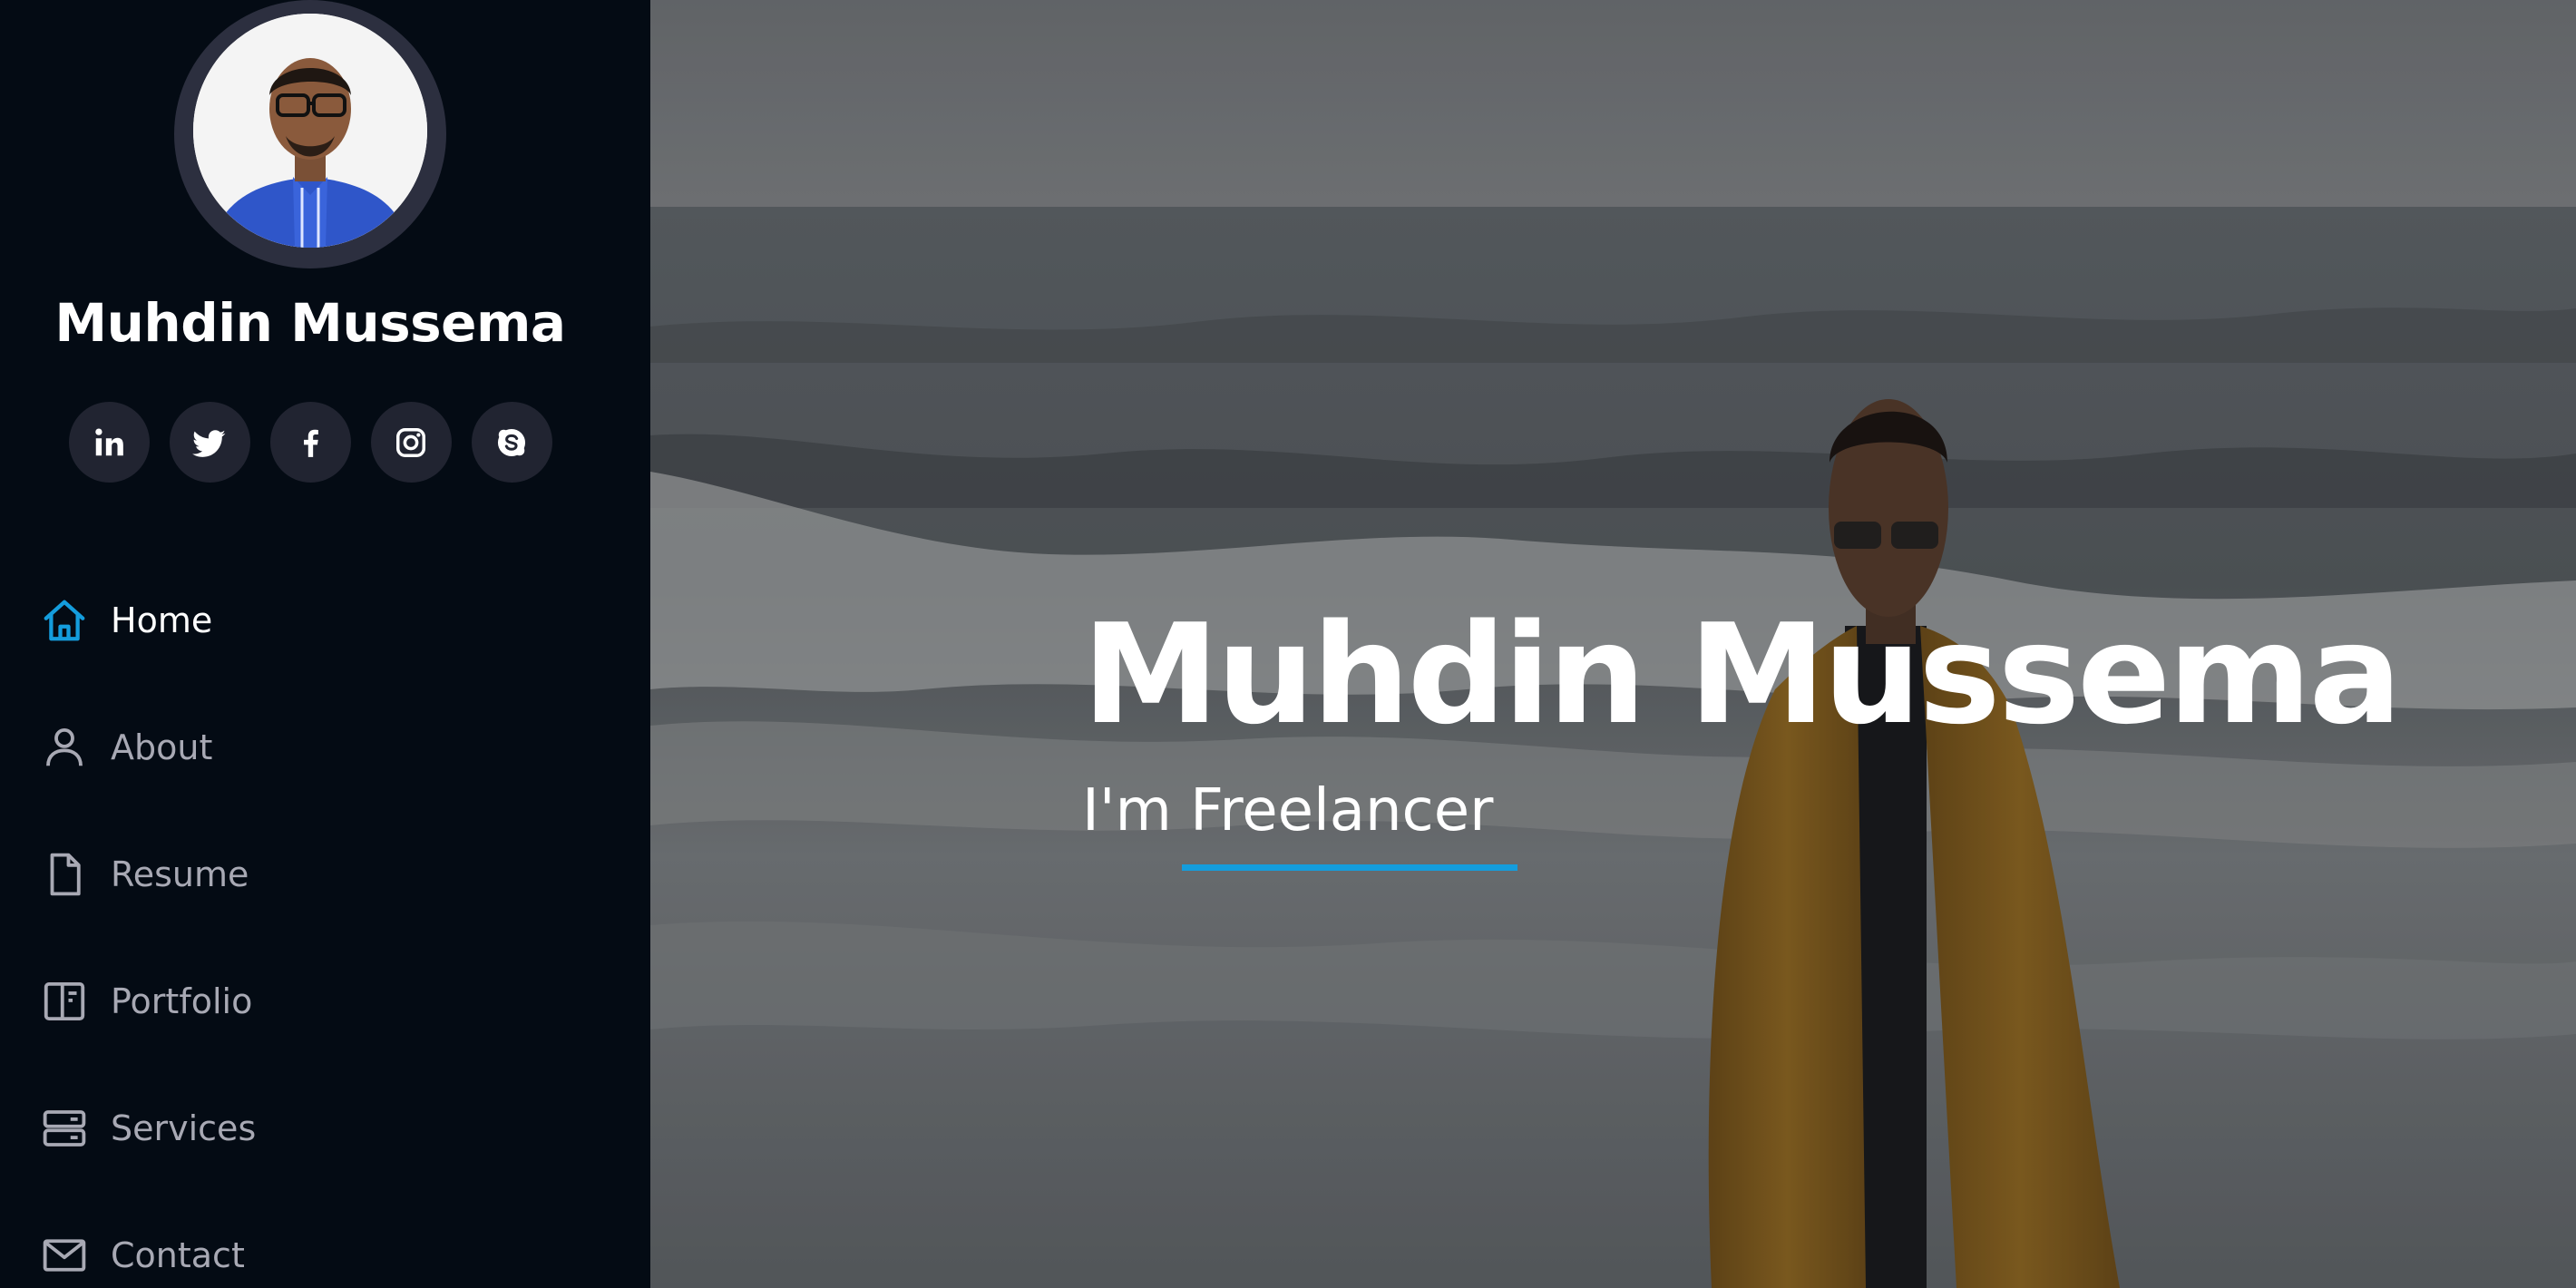 The width and height of the screenshot is (2576, 1288). I want to click on home-icon, so click(64, 620).